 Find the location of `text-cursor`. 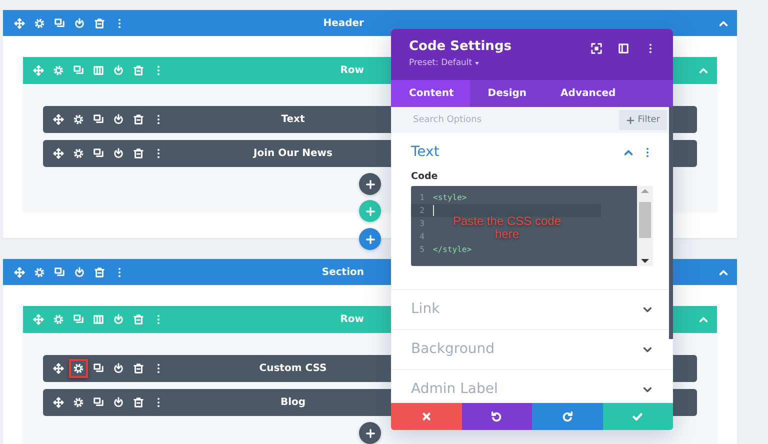

text-cursor is located at coordinates (433, 210).